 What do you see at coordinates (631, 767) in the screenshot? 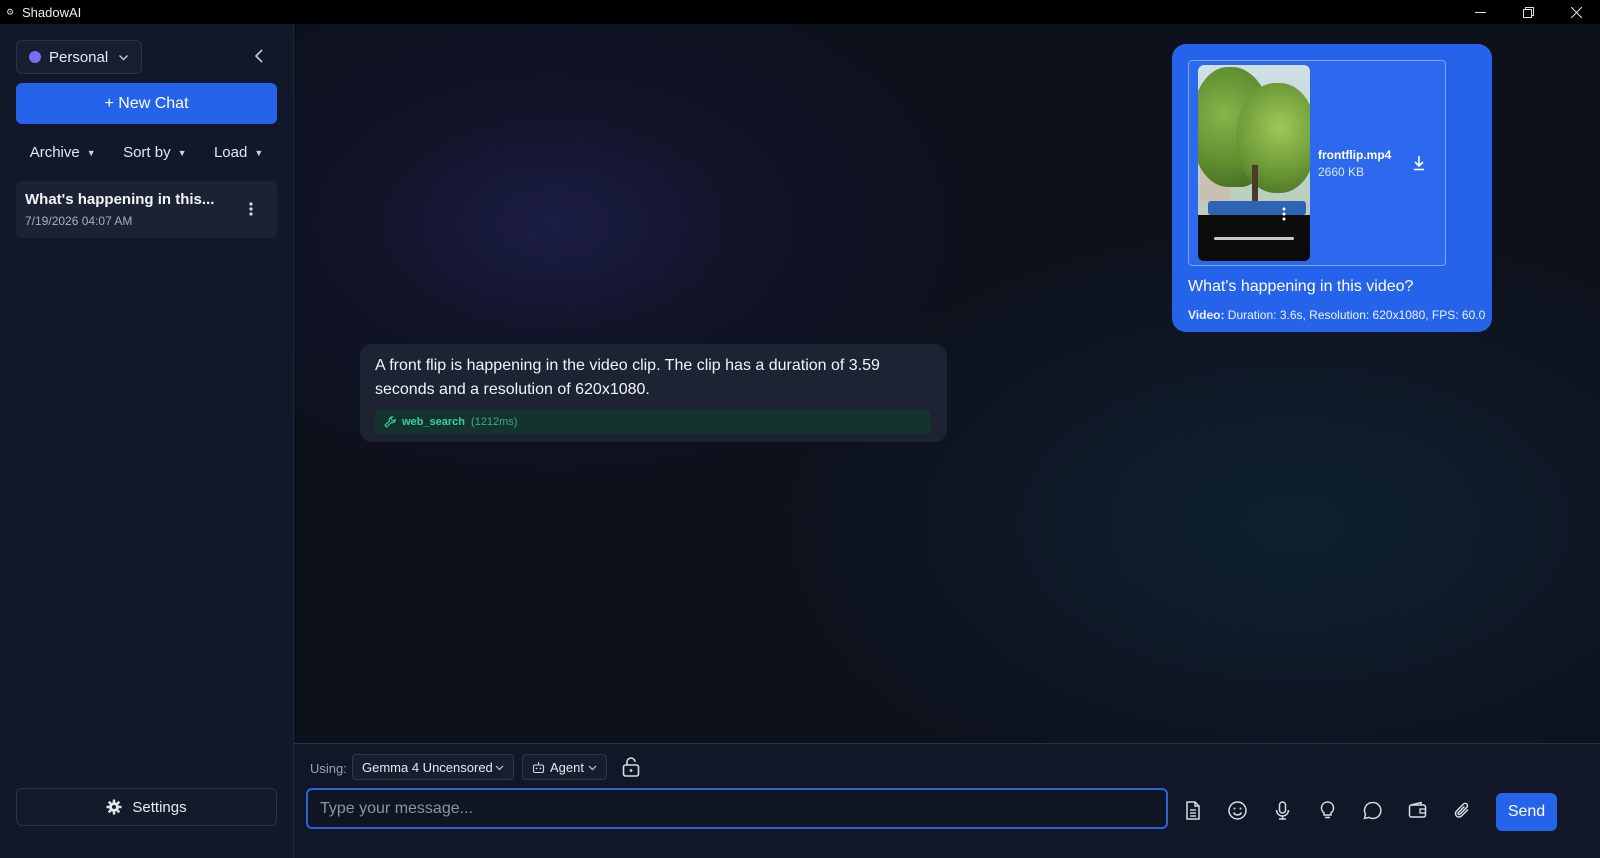
I see `unlock-icon` at bounding box center [631, 767].